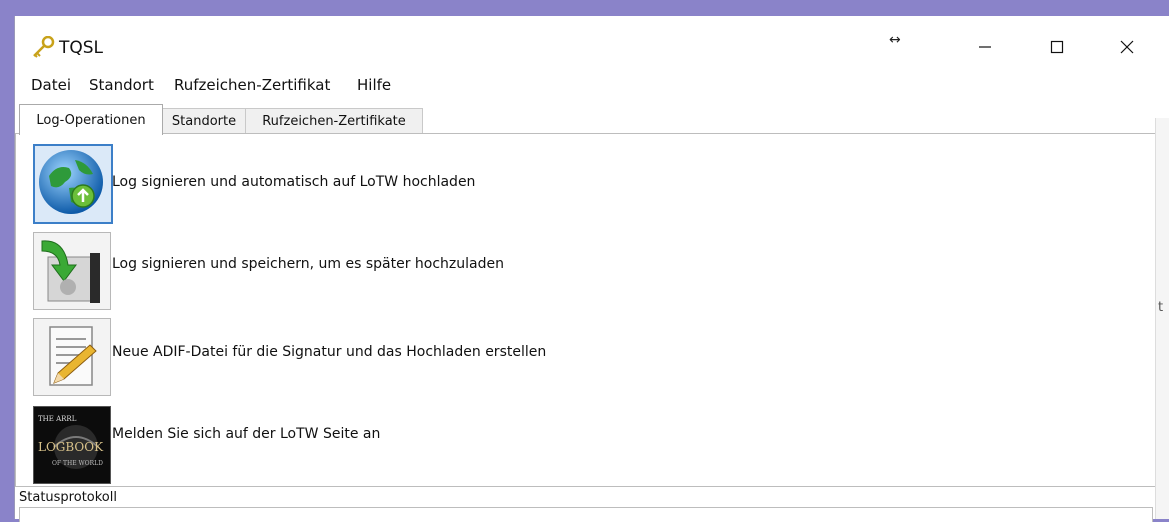  What do you see at coordinates (586, 514) in the screenshot?
I see `status-log-area` at bounding box center [586, 514].